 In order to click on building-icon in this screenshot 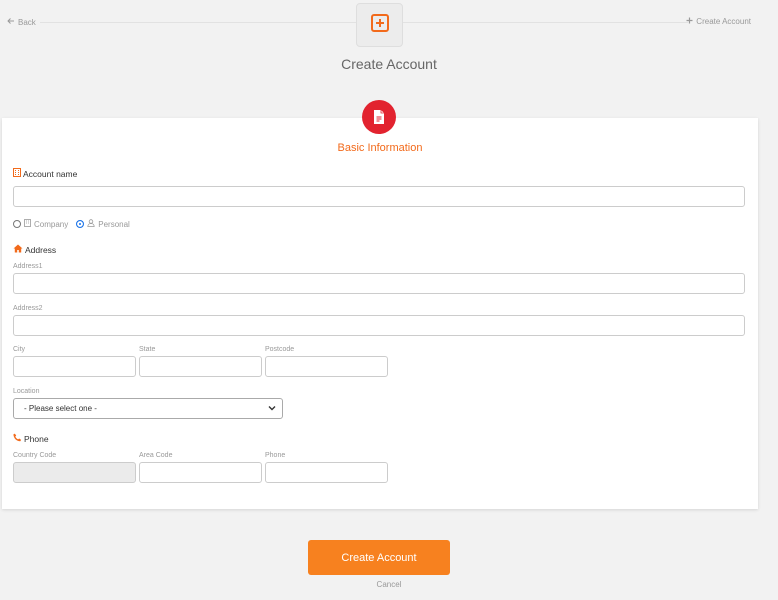, I will do `click(17, 173)`.